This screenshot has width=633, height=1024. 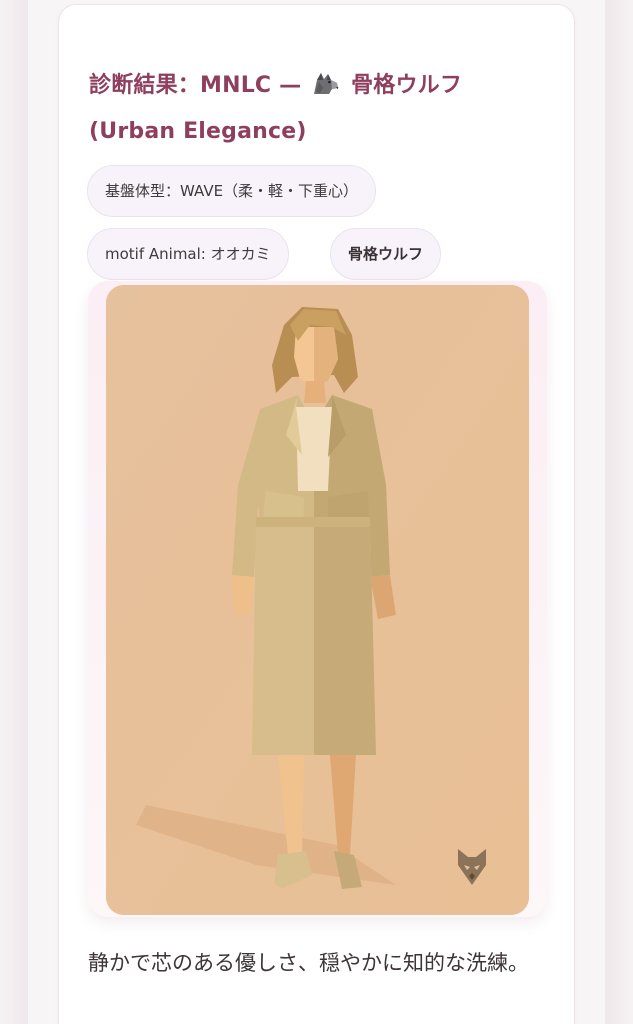 What do you see at coordinates (308, 963) in the screenshot?
I see `type-description: 静かで芯のある優しさ、穏やかに知的な洗練。` at bounding box center [308, 963].